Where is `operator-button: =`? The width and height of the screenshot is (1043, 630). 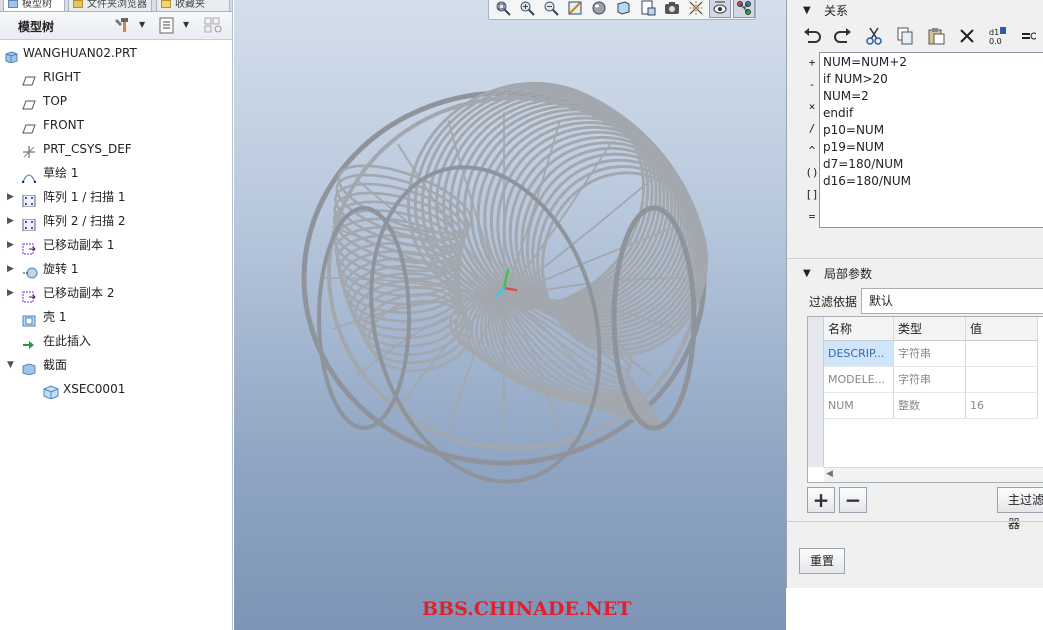 operator-button: = is located at coordinates (812, 217).